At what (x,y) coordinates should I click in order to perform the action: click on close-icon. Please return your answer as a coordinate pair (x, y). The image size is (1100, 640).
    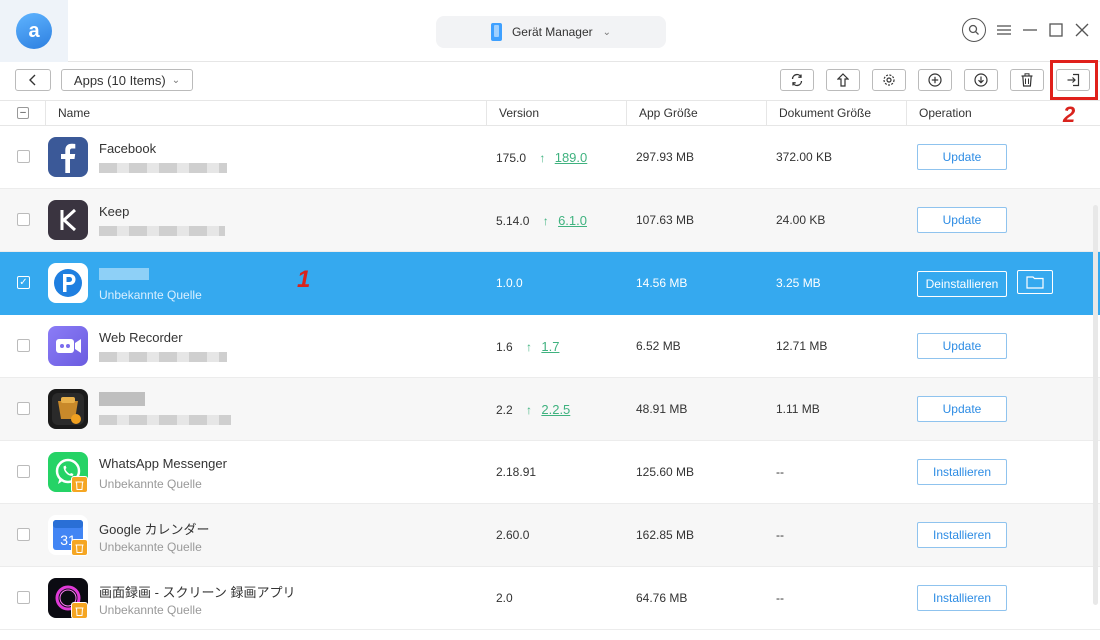
    Looking at the image, I should click on (1082, 30).